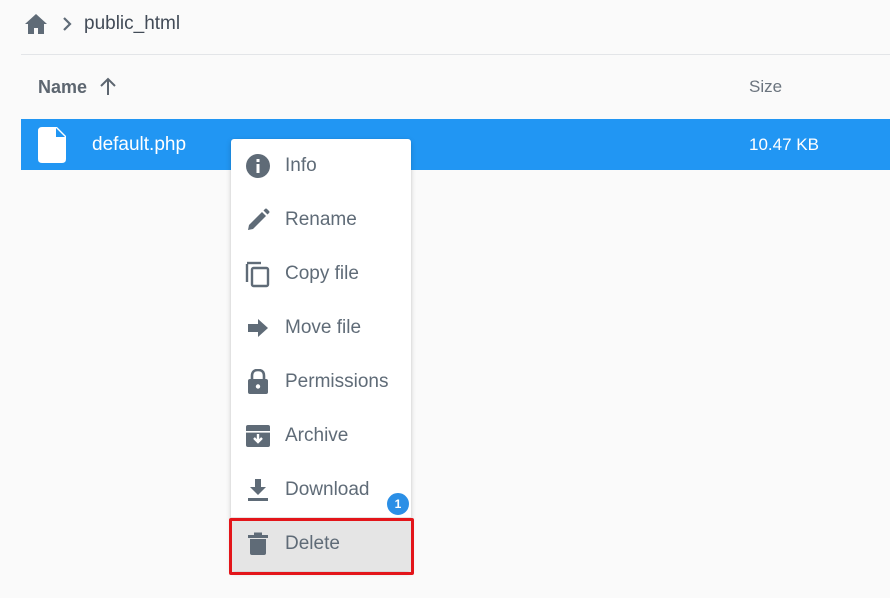 The height and width of the screenshot is (598, 890). I want to click on menu-item-permissions: Permissions, so click(321, 382).